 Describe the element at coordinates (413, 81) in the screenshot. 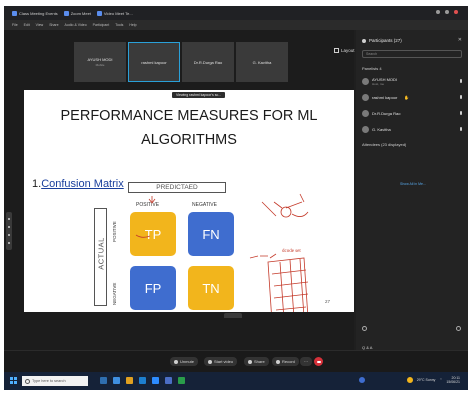

I see `participant-row: AYUSH MODI Host, me` at that location.